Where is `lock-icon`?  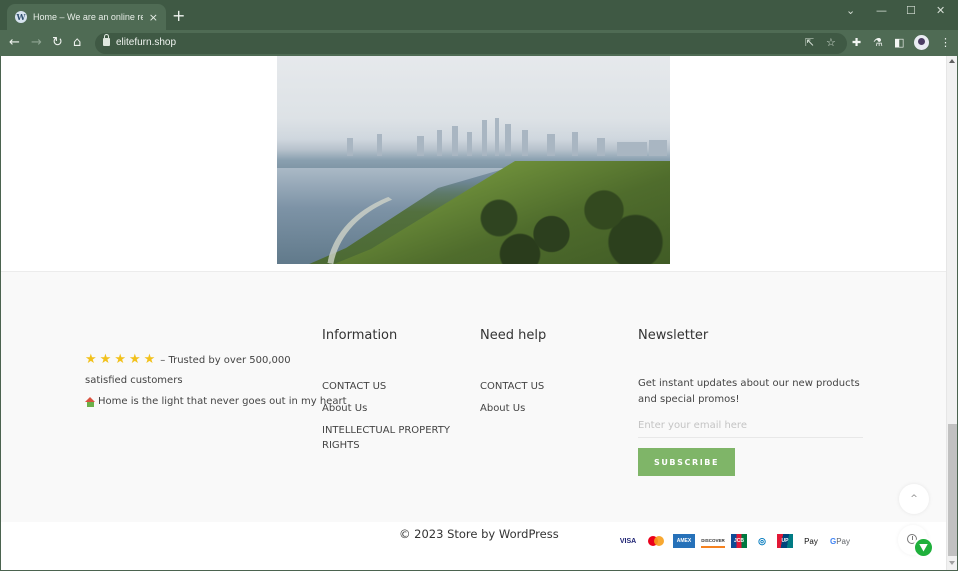 lock-icon is located at coordinates (106, 40).